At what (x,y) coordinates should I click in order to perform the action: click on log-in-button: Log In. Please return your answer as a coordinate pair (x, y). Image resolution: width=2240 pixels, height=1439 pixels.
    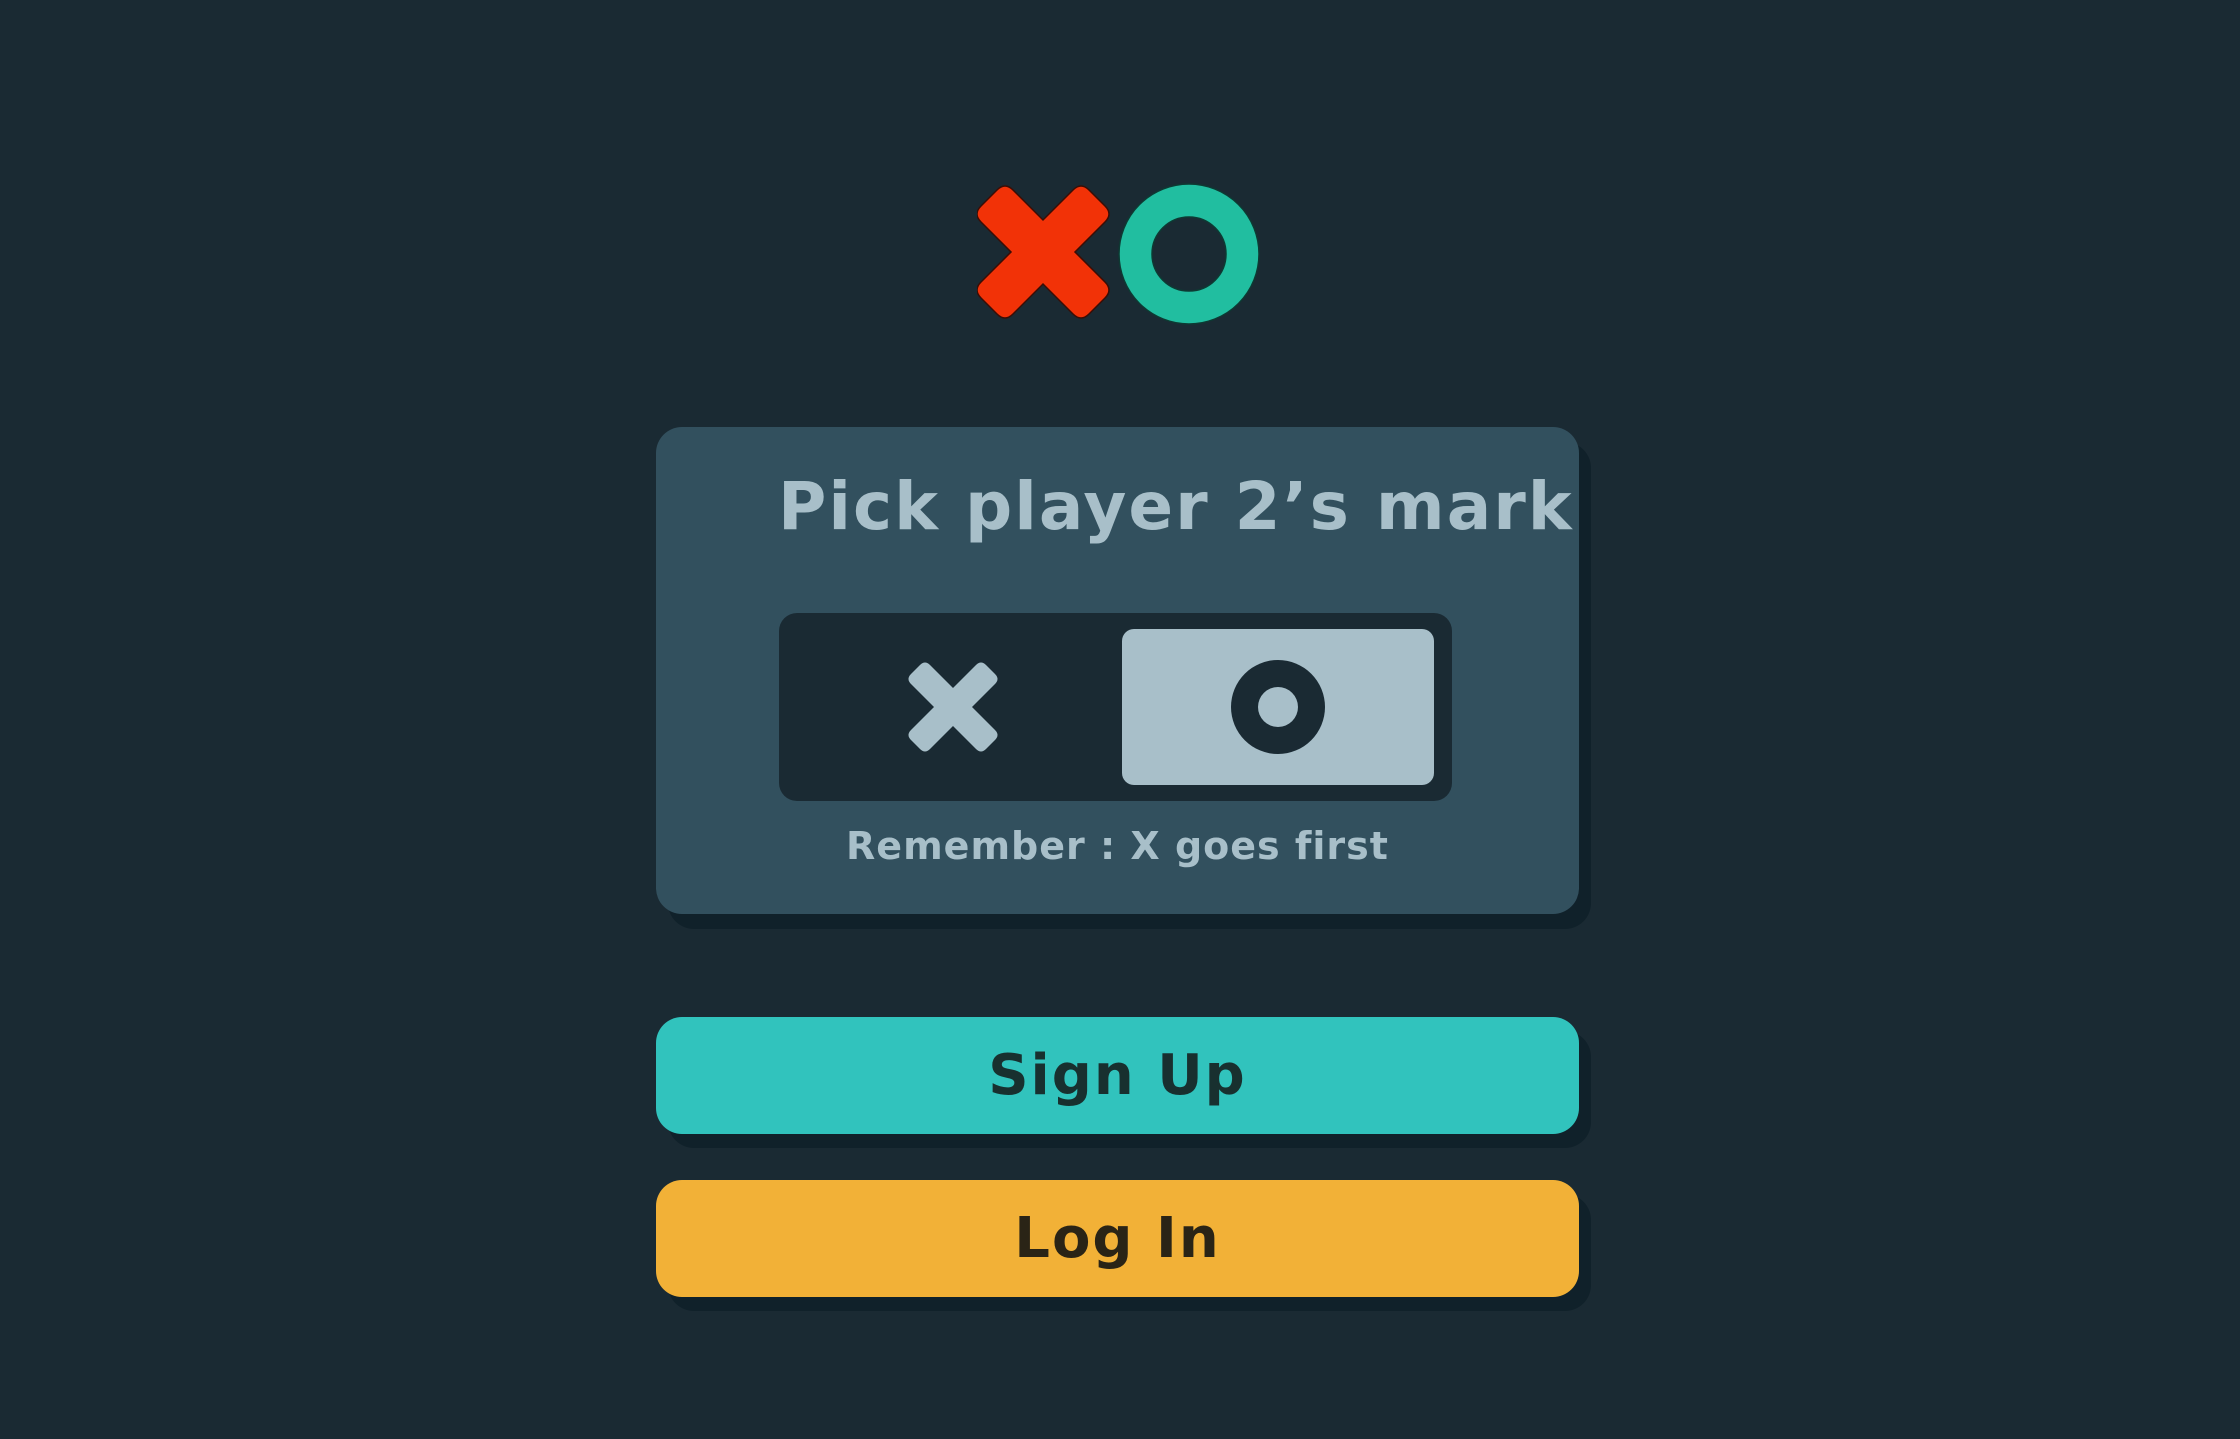
    Looking at the image, I should click on (1117, 1238).